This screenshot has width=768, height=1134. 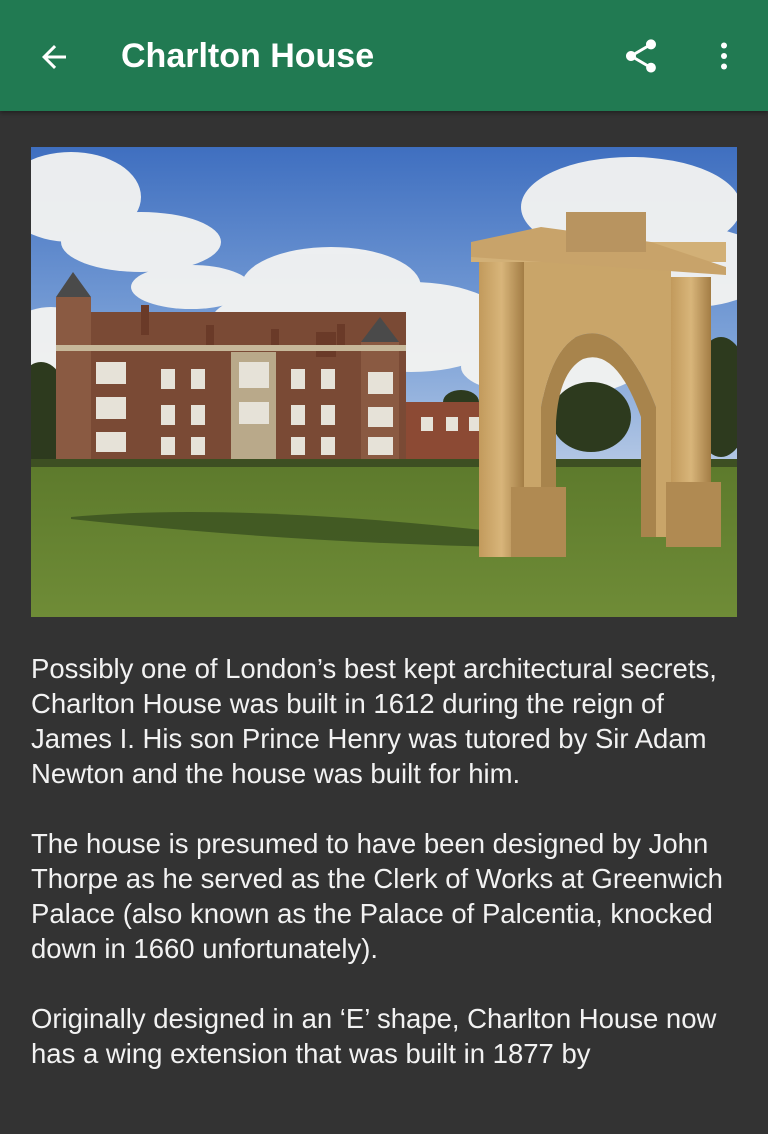 I want to click on more-options-button, so click(x=724, y=56).